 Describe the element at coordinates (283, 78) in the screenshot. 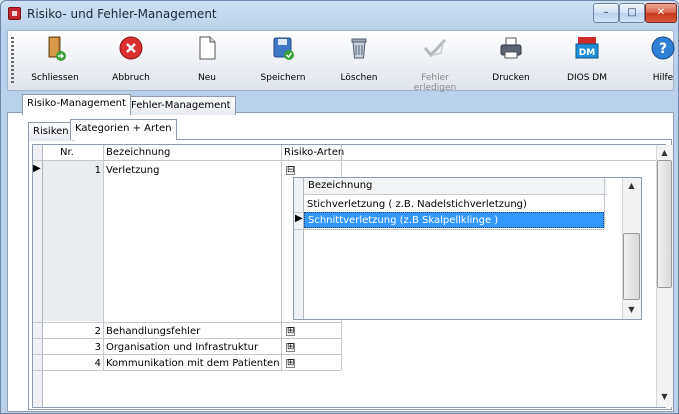

I see `toolbar-label: Speichern` at that location.